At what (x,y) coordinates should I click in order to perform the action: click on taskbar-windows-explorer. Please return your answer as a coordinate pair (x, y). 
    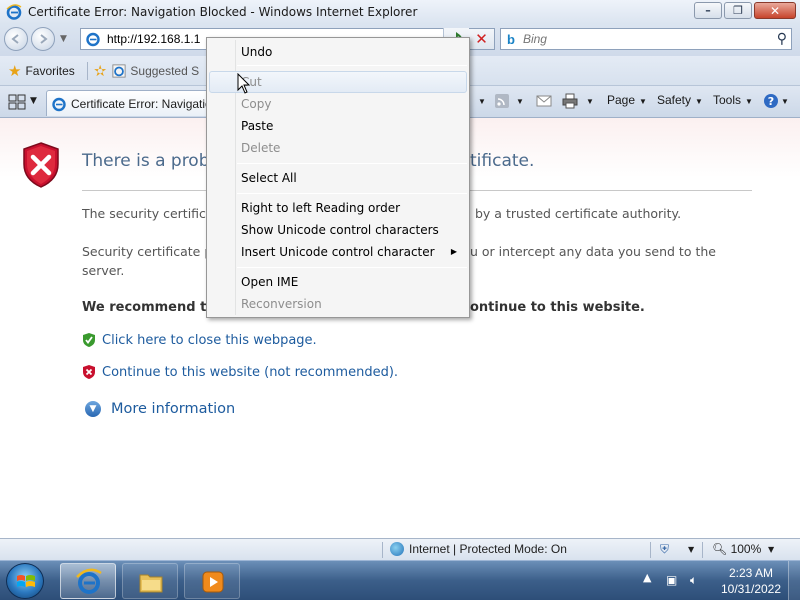
    Looking at the image, I should click on (150, 581).